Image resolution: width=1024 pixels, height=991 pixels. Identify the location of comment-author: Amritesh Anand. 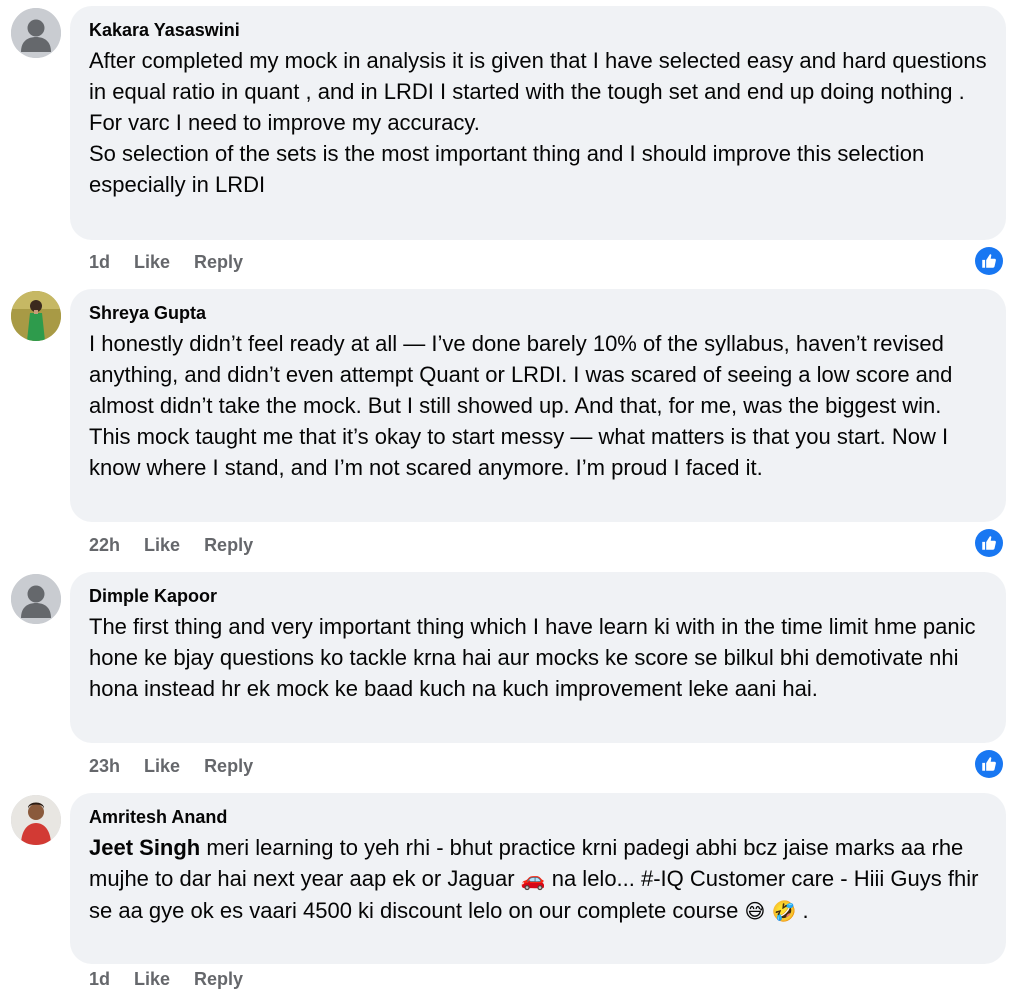
(538, 817).